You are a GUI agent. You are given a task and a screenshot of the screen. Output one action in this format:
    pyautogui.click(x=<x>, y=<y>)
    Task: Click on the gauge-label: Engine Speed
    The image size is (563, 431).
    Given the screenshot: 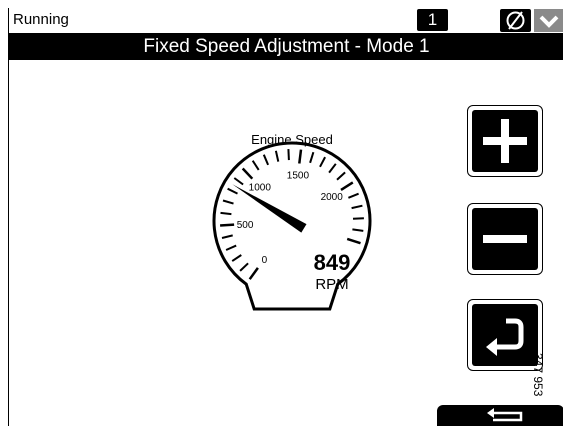 What is the action you would take?
    pyautogui.click(x=292, y=139)
    